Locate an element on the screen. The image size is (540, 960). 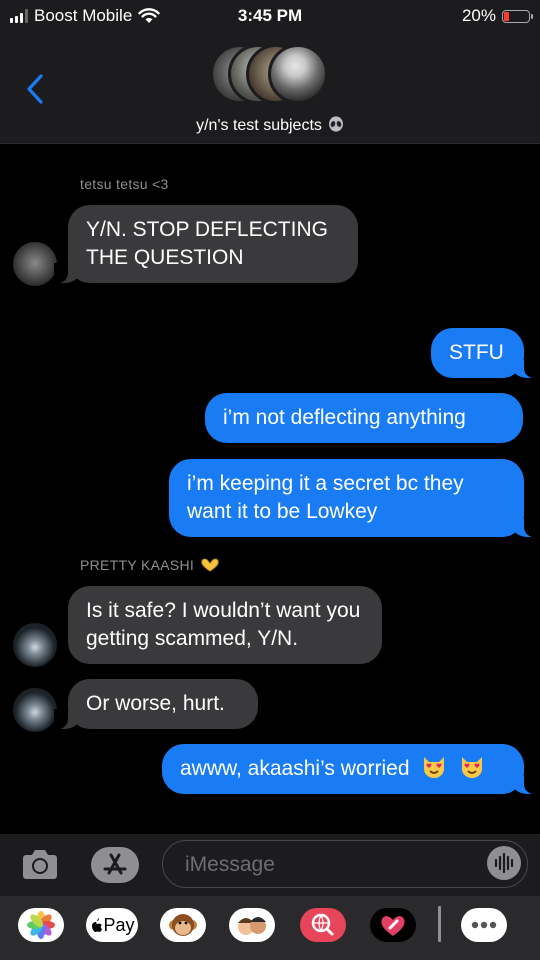
message-text: awww, akaashi’s worried is located at coordinates (295, 768).